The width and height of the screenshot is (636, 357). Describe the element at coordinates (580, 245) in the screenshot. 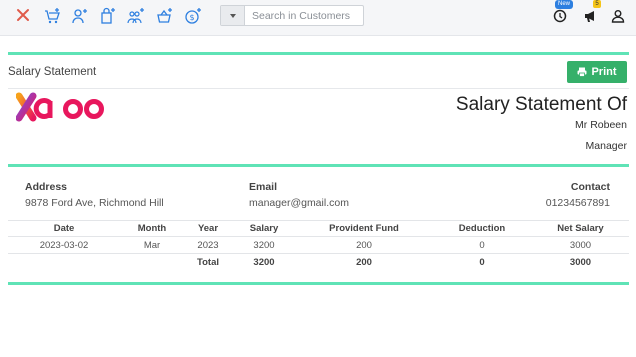

I see `cell-net-salary: 3000` at that location.